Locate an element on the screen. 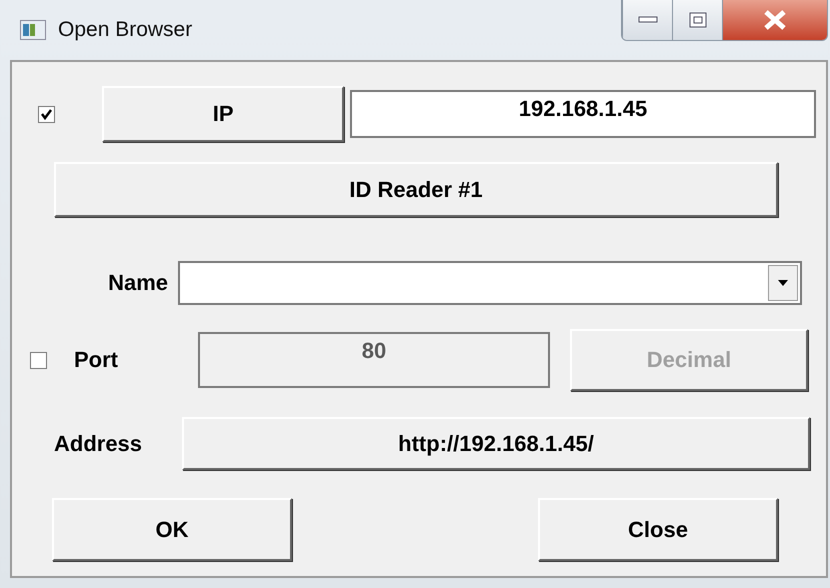  name-combobox is located at coordinates (490, 283).